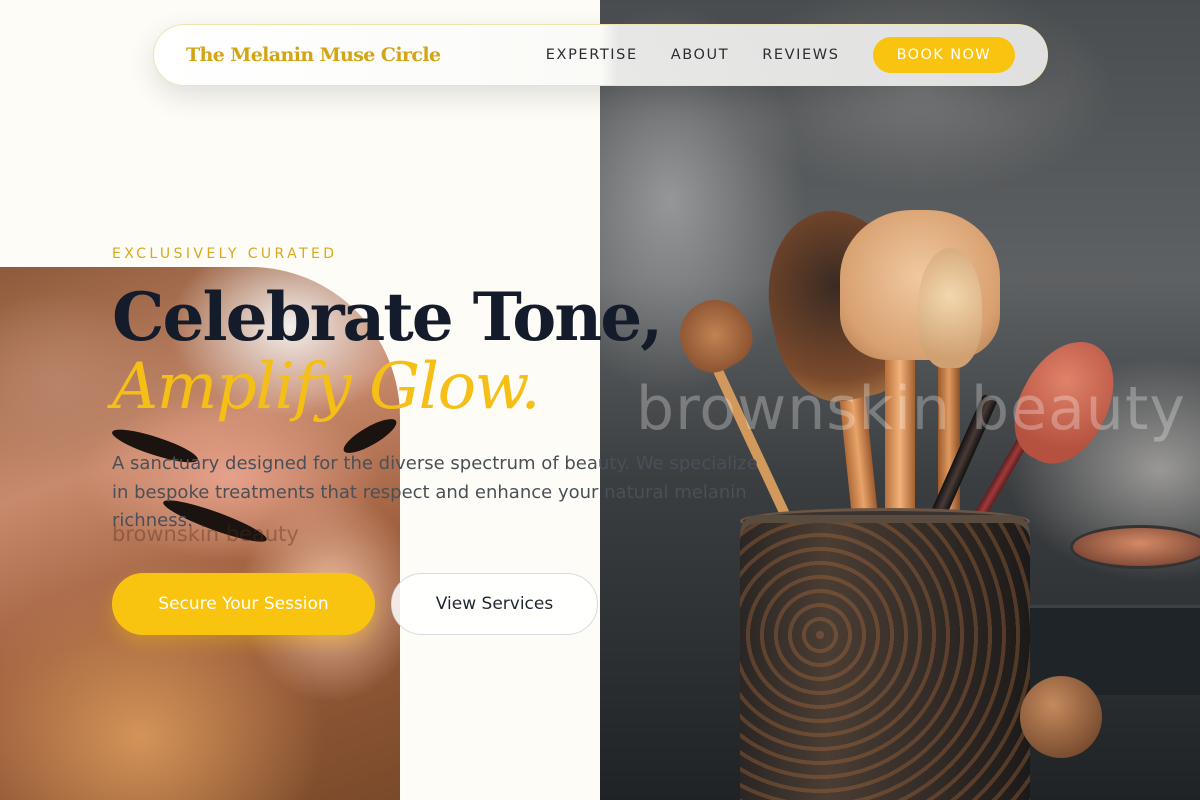  What do you see at coordinates (243, 604) in the screenshot?
I see `secure-session-button: Secure Your Session` at bounding box center [243, 604].